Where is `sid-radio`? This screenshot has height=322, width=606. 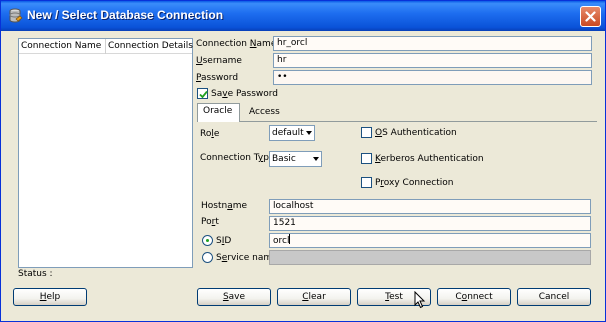 sid-radio is located at coordinates (207, 240).